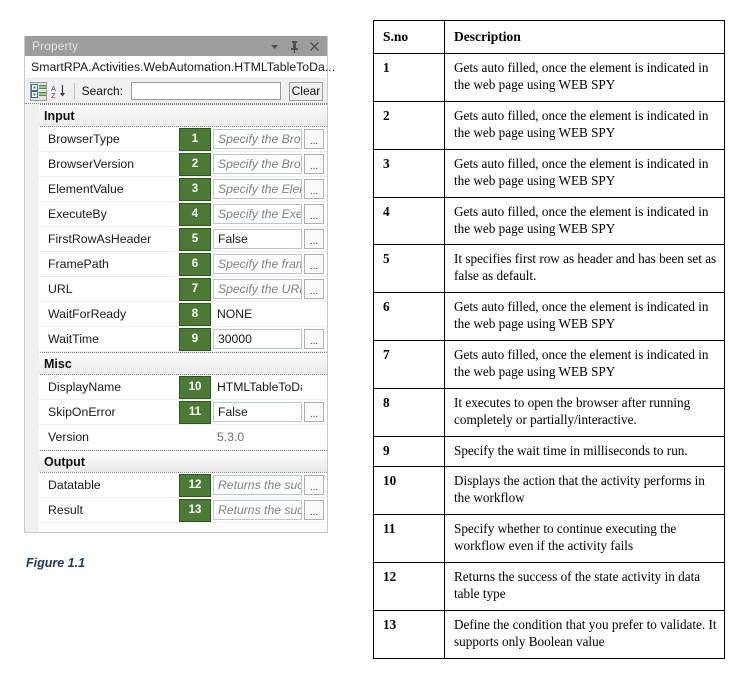 This screenshot has height=682, width=747. I want to click on property-name: FramePath, so click(78, 264).